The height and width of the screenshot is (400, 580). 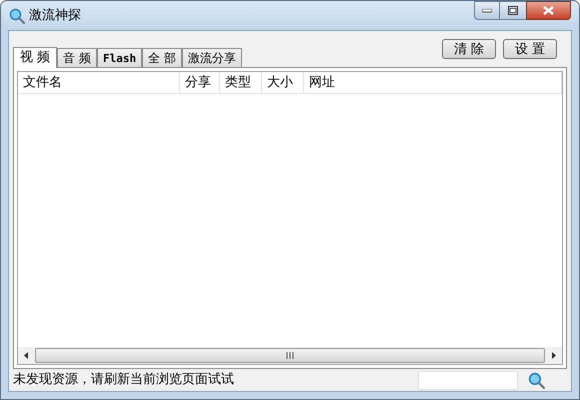 What do you see at coordinates (468, 380) in the screenshot?
I see `search-field` at bounding box center [468, 380].